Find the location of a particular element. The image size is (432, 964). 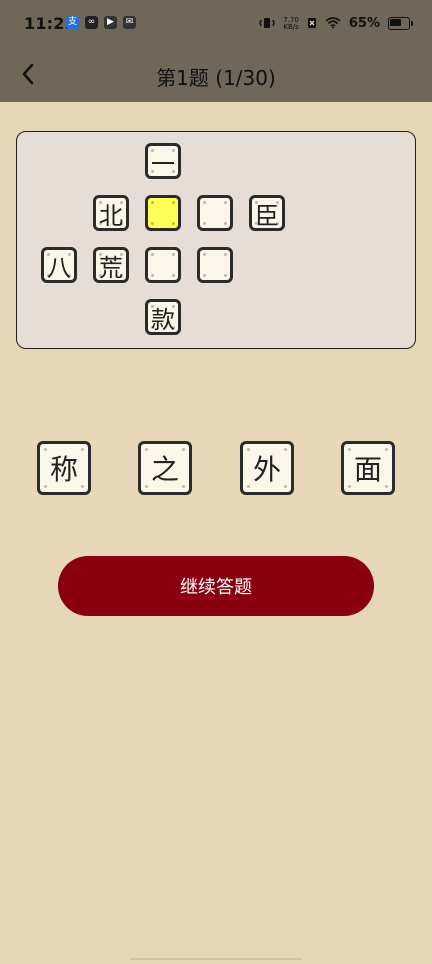

battery-fill is located at coordinates (396, 22).